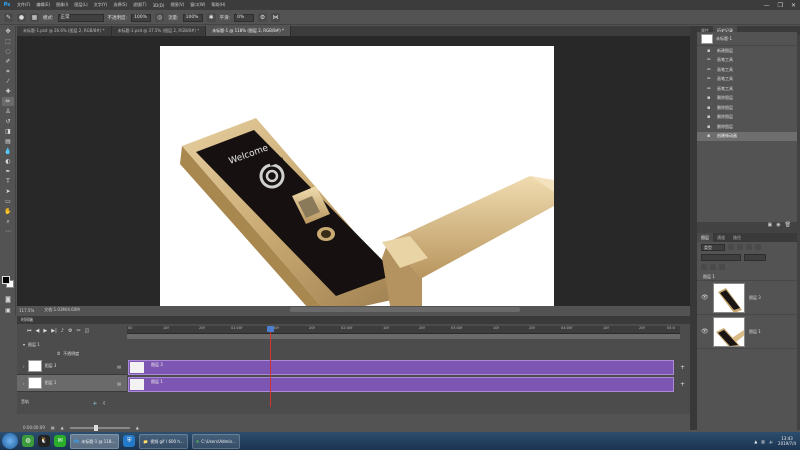 This screenshot has height=450, width=800. What do you see at coordinates (62, 427) in the screenshot?
I see `zoom-out-icon: ▲` at bounding box center [62, 427].